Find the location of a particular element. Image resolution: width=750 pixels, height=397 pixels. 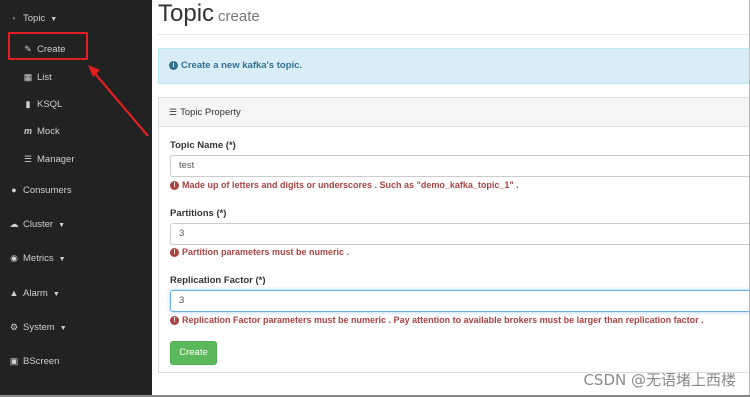

nav-topic: ◦ Topic ▼ is located at coordinates (32, 18).